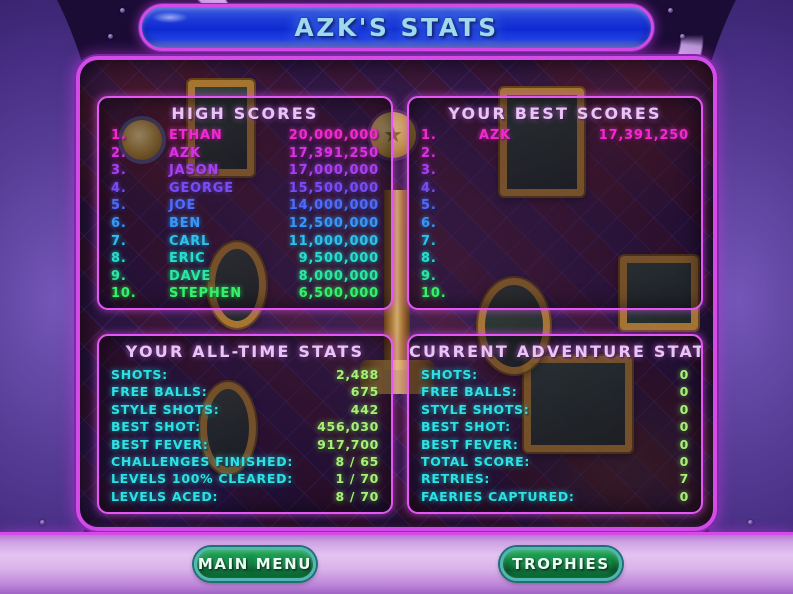  Describe the element at coordinates (333, 241) in the screenshot. I see `score-value: 11,000,000` at that location.